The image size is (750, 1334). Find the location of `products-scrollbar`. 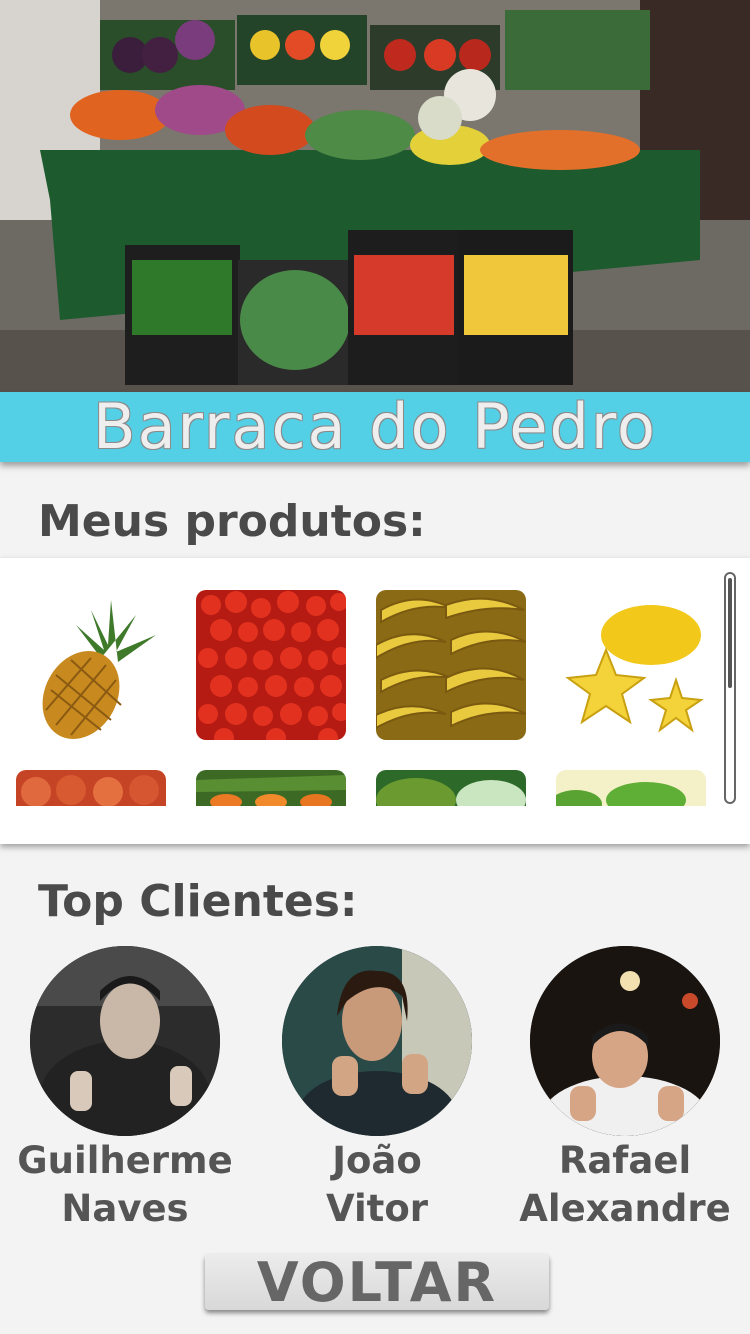

products-scrollbar is located at coordinates (730, 688).